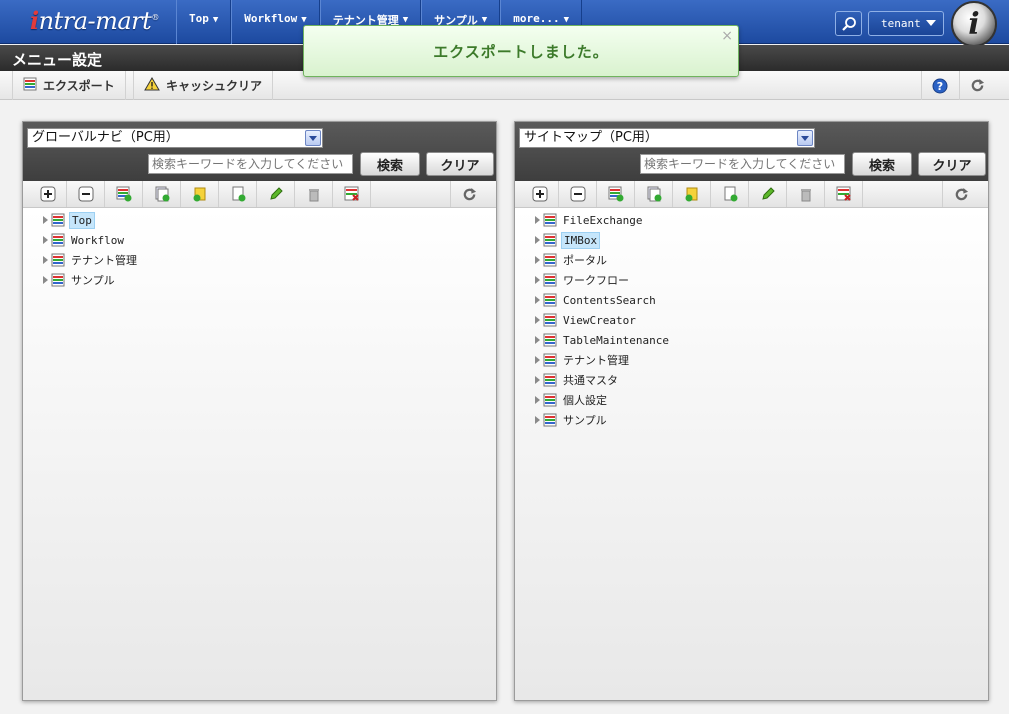  Describe the element at coordinates (199, 18) in the screenshot. I see `nav-item-label: Top` at that location.